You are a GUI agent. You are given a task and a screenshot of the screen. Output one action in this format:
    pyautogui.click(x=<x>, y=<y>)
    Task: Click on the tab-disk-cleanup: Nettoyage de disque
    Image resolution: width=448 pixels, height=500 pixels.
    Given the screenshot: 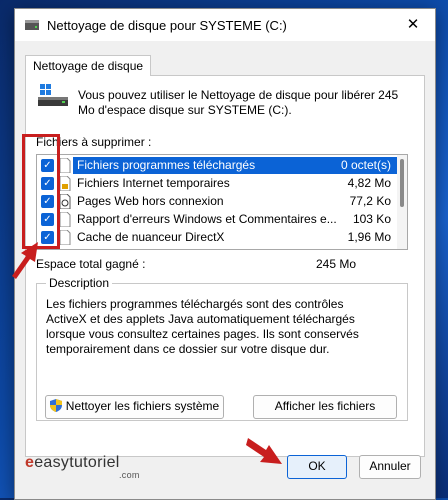 What is the action you would take?
    pyautogui.click(x=88, y=65)
    